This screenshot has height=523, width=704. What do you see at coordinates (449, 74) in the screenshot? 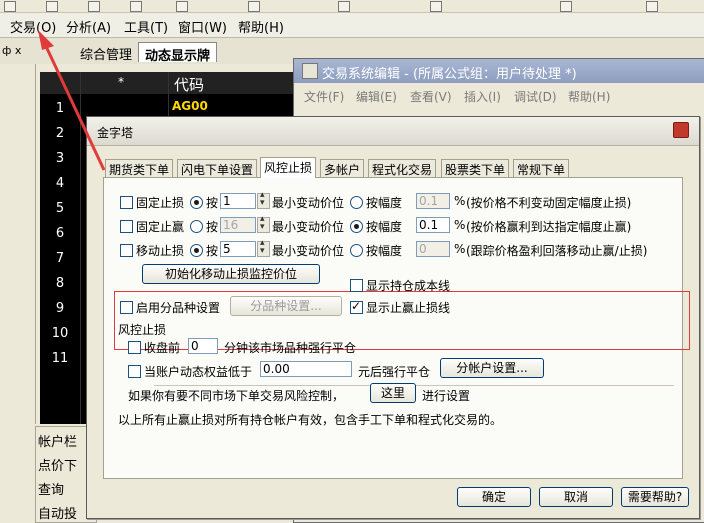
I see `editor-title: 交易系统编辑 - (所属公式组：用户待处理 *)` at bounding box center [449, 74].